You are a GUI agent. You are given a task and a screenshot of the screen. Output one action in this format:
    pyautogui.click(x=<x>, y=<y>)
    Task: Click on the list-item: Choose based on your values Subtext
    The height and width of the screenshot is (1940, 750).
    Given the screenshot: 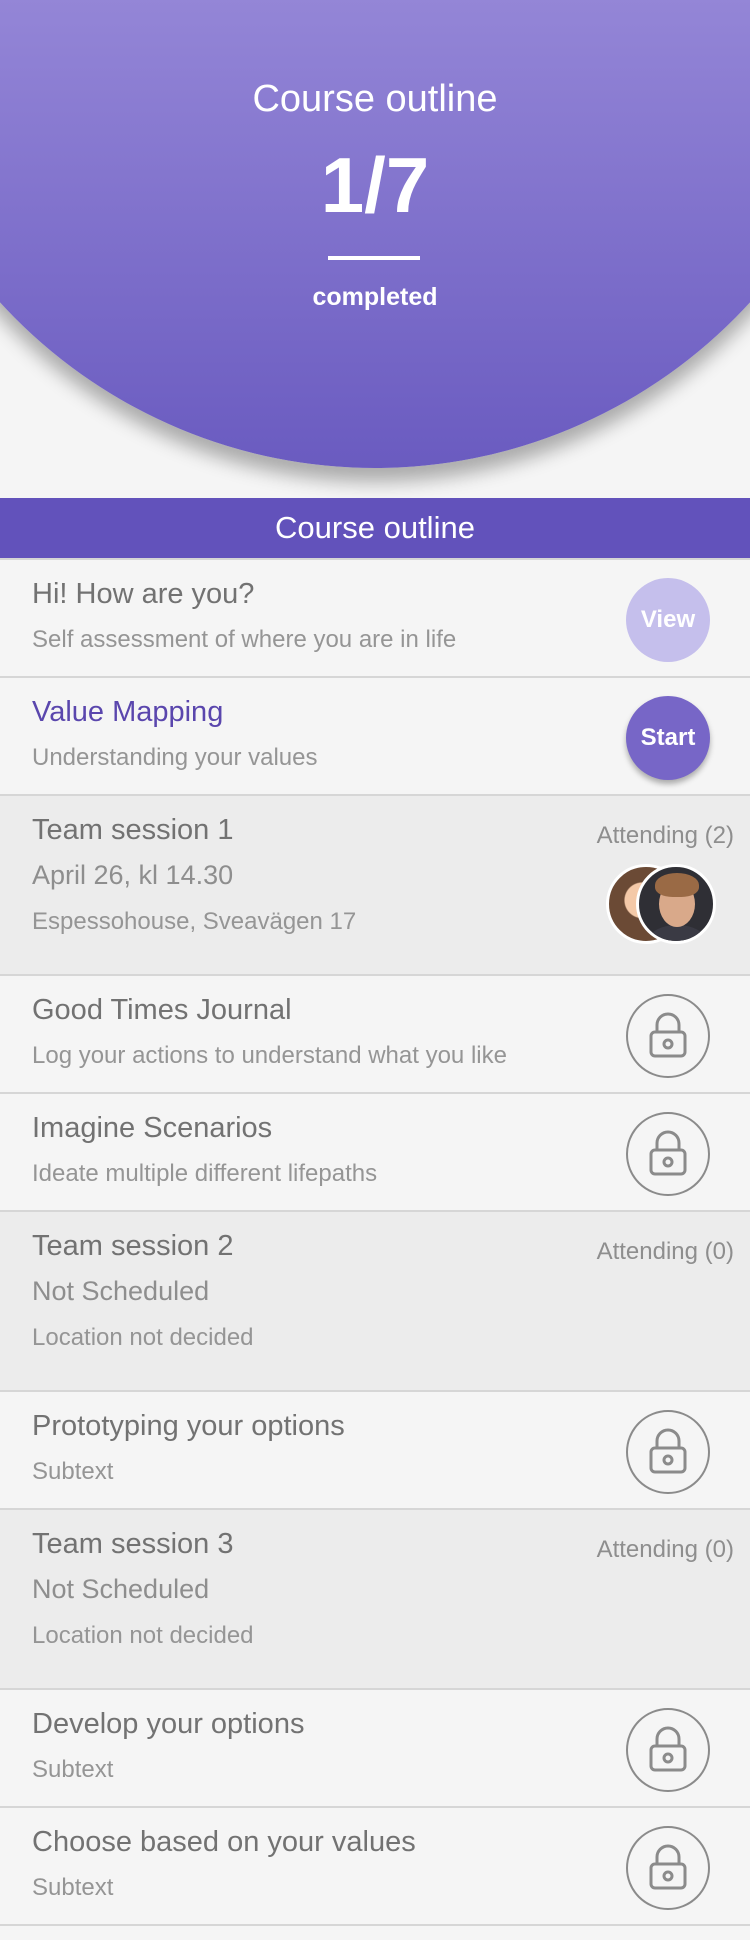 What is the action you would take?
    pyautogui.click(x=375, y=1867)
    